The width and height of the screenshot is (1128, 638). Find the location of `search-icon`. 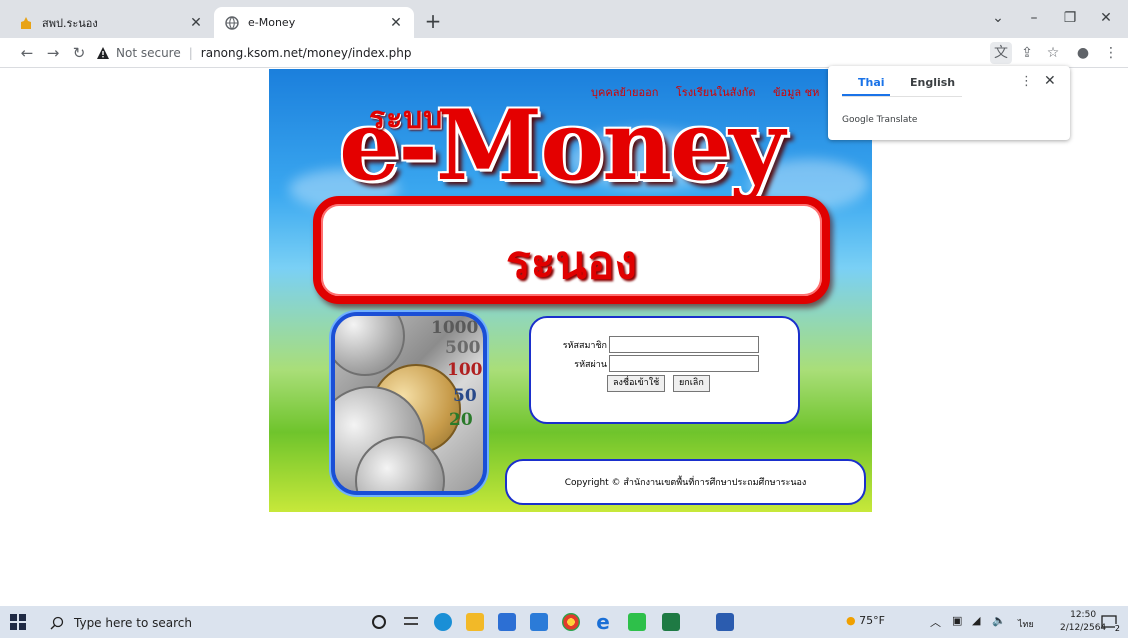

search-icon is located at coordinates (57, 623).